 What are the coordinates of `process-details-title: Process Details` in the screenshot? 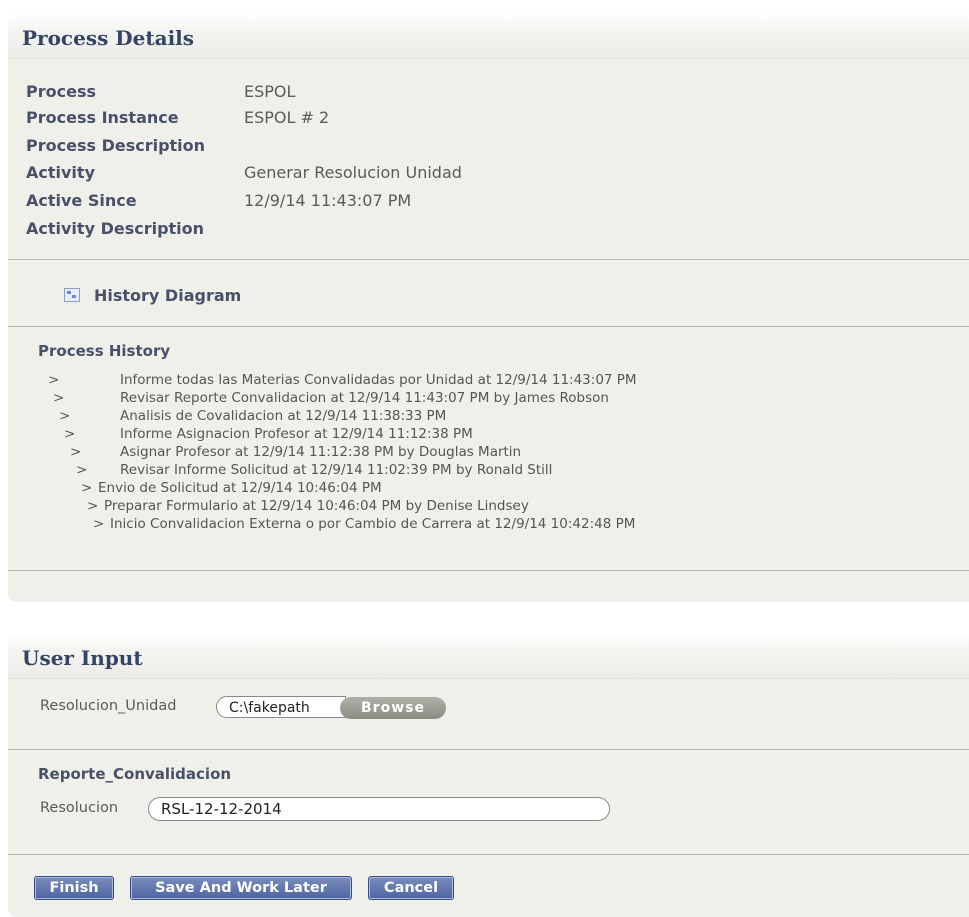 It's located at (108, 38).